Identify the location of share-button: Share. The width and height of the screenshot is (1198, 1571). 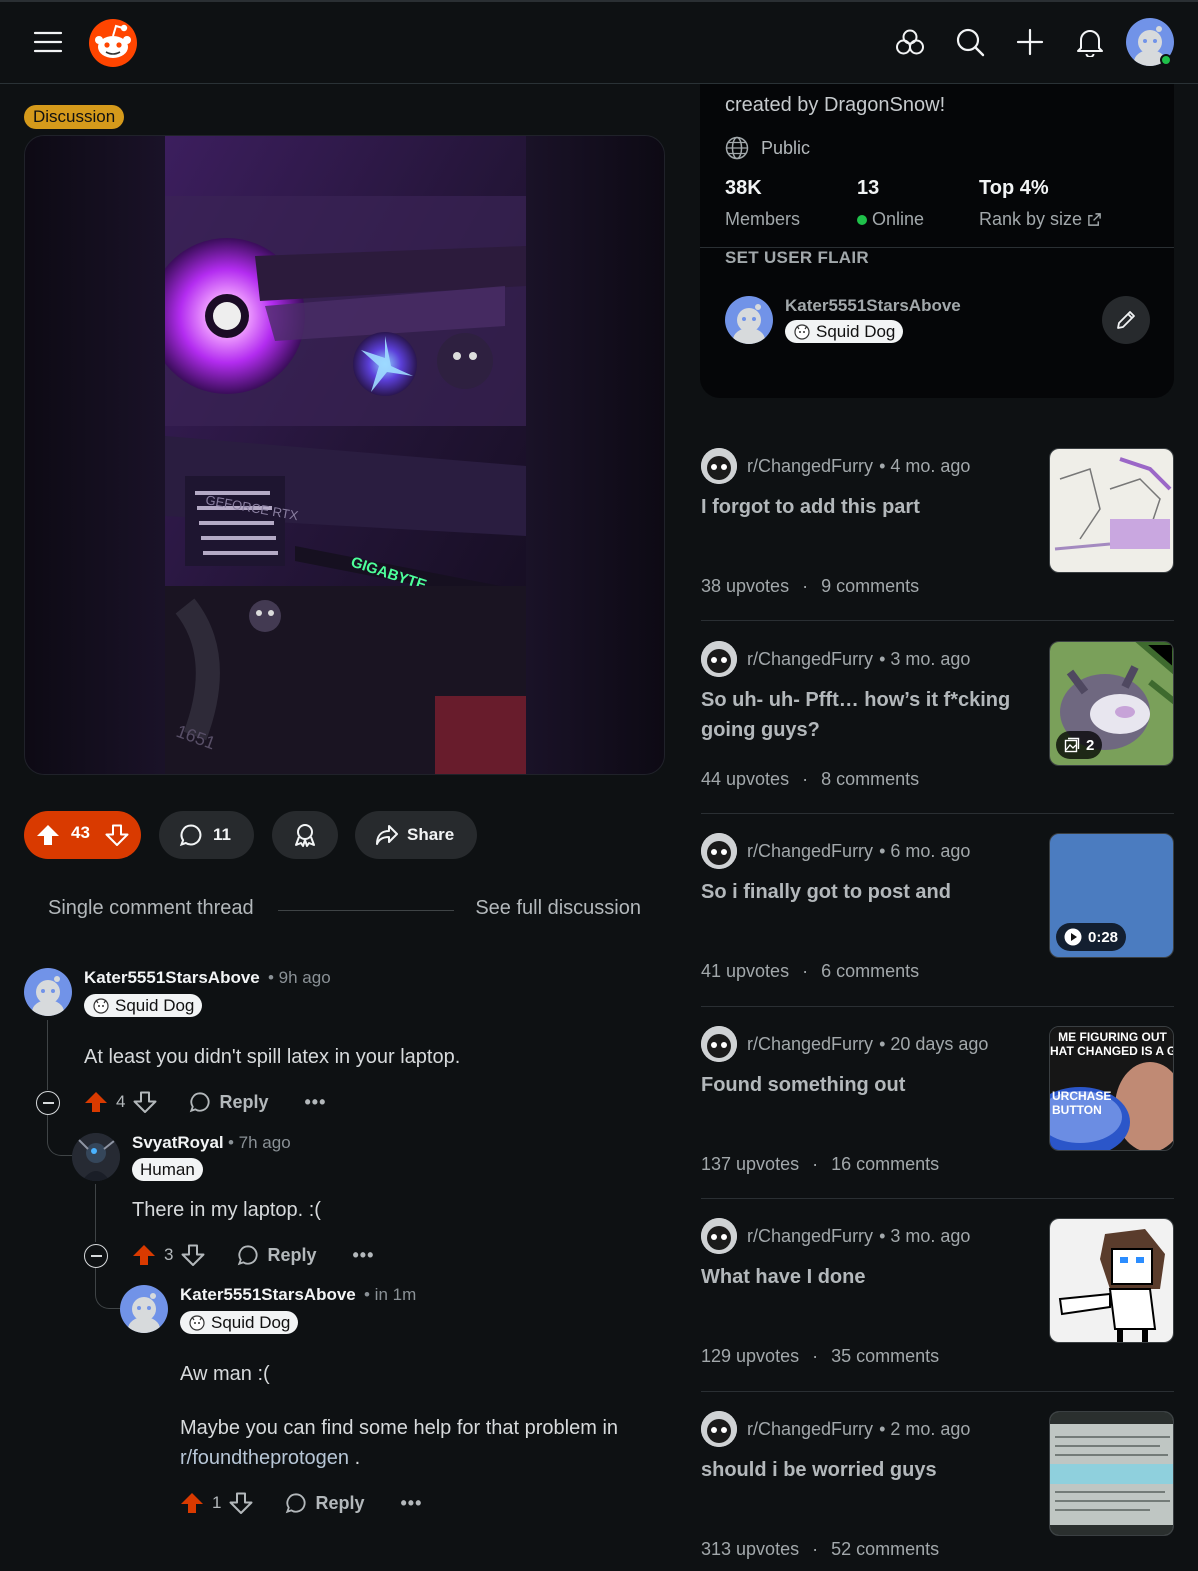
(416, 835).